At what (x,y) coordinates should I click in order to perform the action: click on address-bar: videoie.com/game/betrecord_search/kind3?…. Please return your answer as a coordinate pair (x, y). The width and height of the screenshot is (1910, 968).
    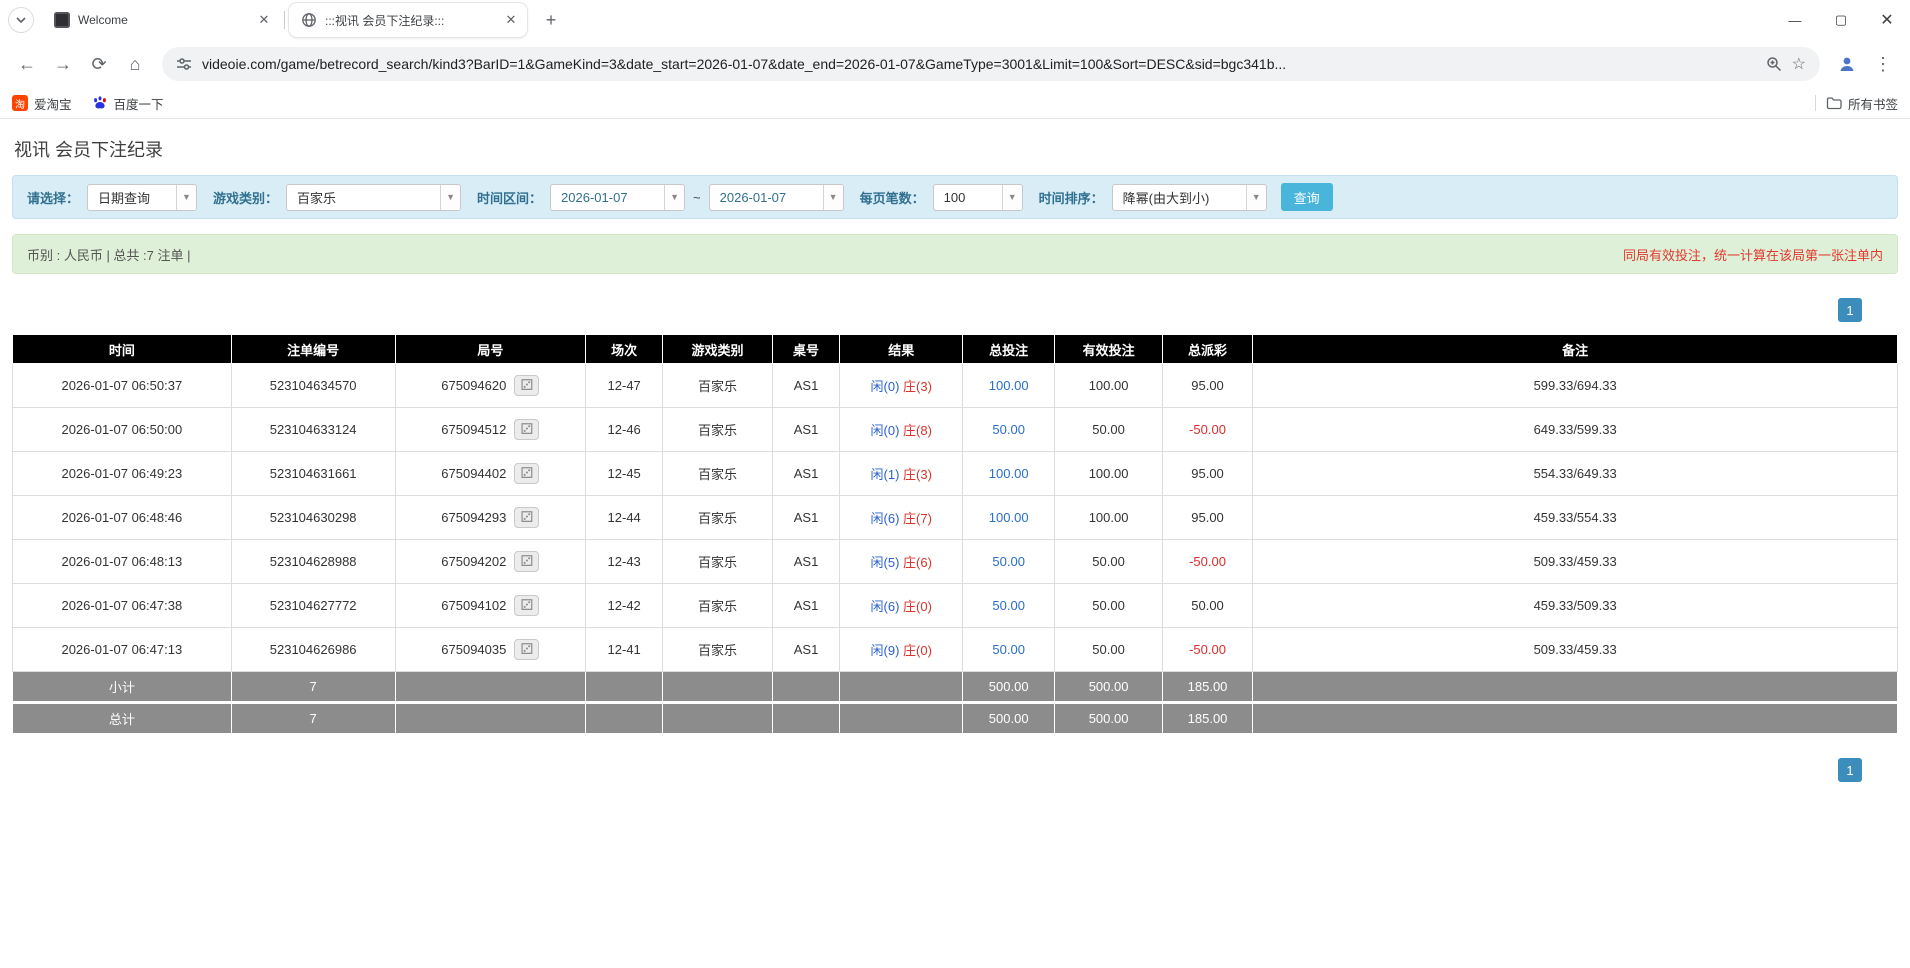
    Looking at the image, I should click on (991, 64).